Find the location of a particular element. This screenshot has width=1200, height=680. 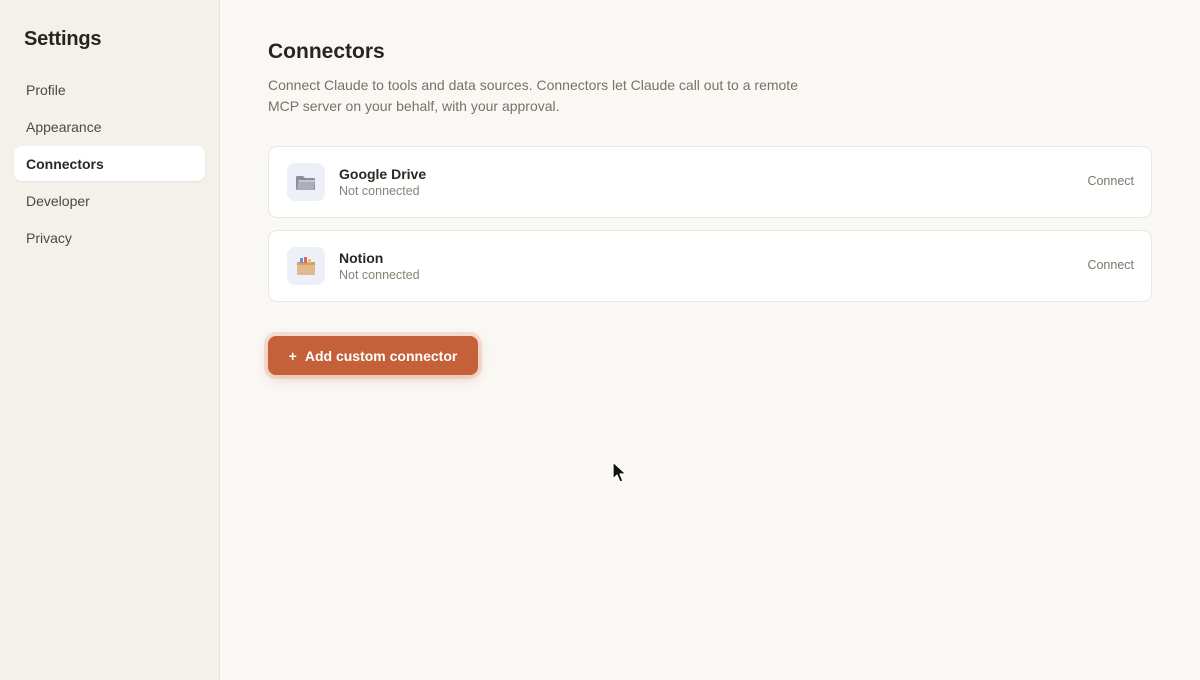

connector-card-notion: Notion Not connected Connect is located at coordinates (710, 266).